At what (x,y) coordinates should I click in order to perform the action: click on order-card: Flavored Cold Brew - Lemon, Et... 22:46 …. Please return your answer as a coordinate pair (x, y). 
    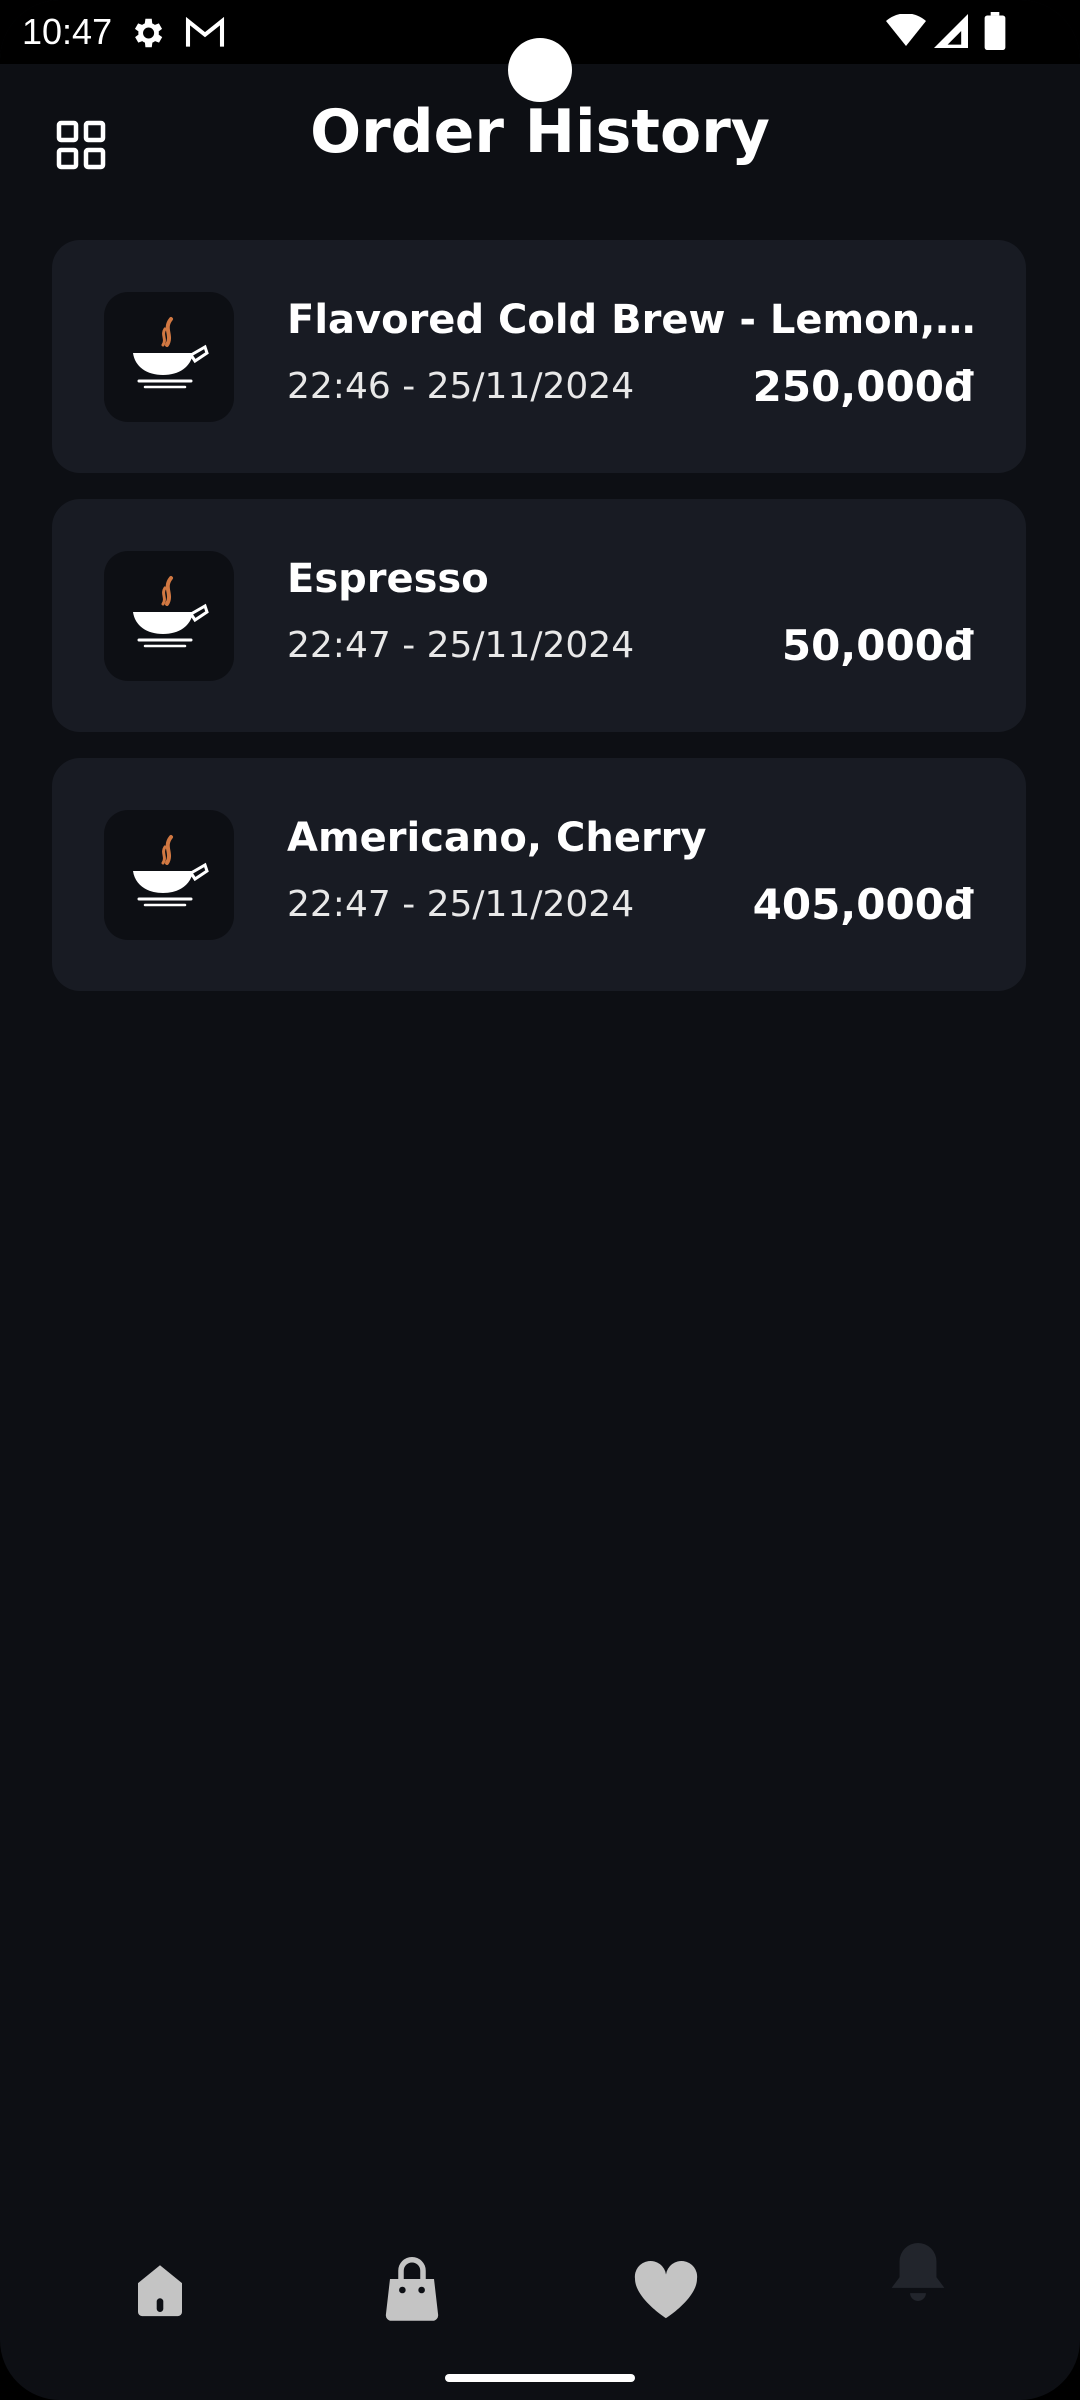
    Looking at the image, I should click on (539, 356).